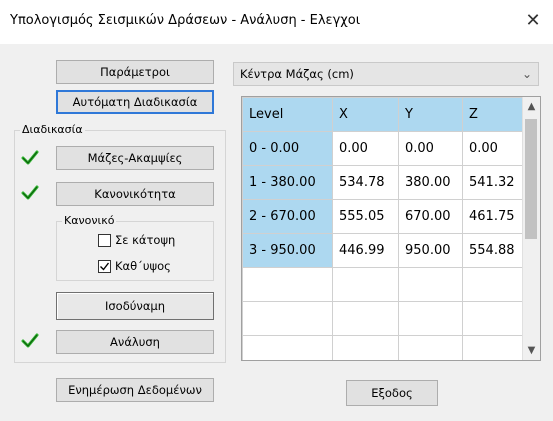 This screenshot has width=553, height=421. What do you see at coordinates (287, 148) in the screenshot?
I see `row-level-cell: 0 - 0.00` at bounding box center [287, 148].